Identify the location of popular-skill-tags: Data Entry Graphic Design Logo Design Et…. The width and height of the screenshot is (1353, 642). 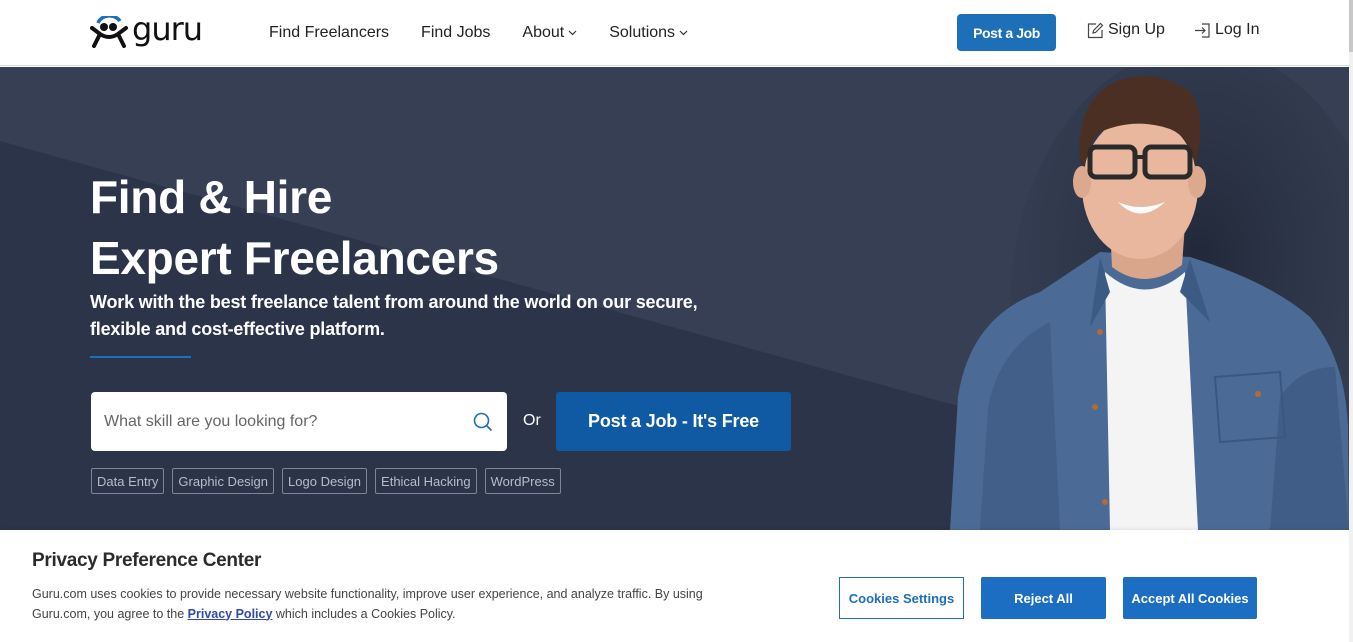
(330, 481).